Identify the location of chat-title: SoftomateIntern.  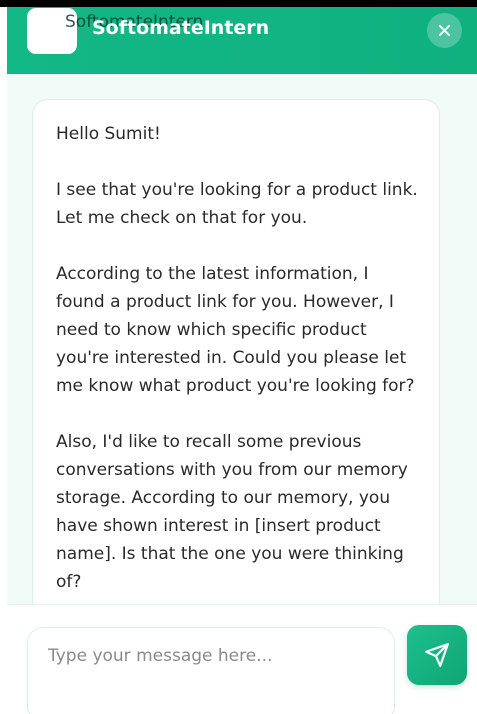
(181, 28).